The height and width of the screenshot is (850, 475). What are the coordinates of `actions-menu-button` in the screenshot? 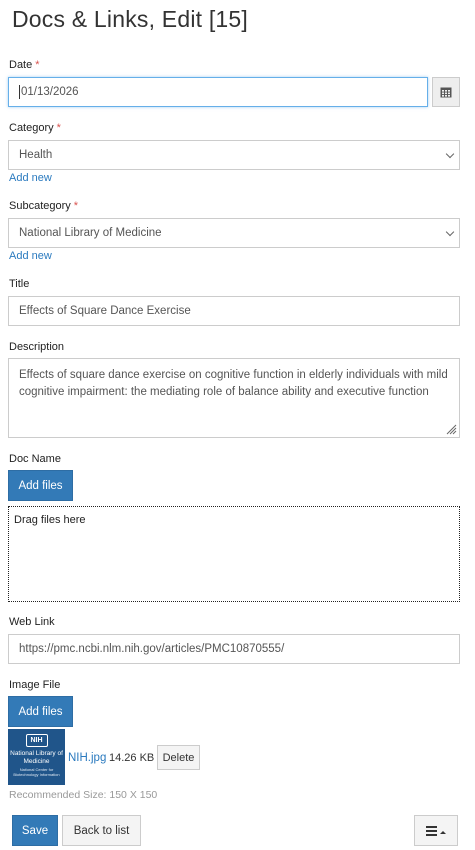 It's located at (436, 830).